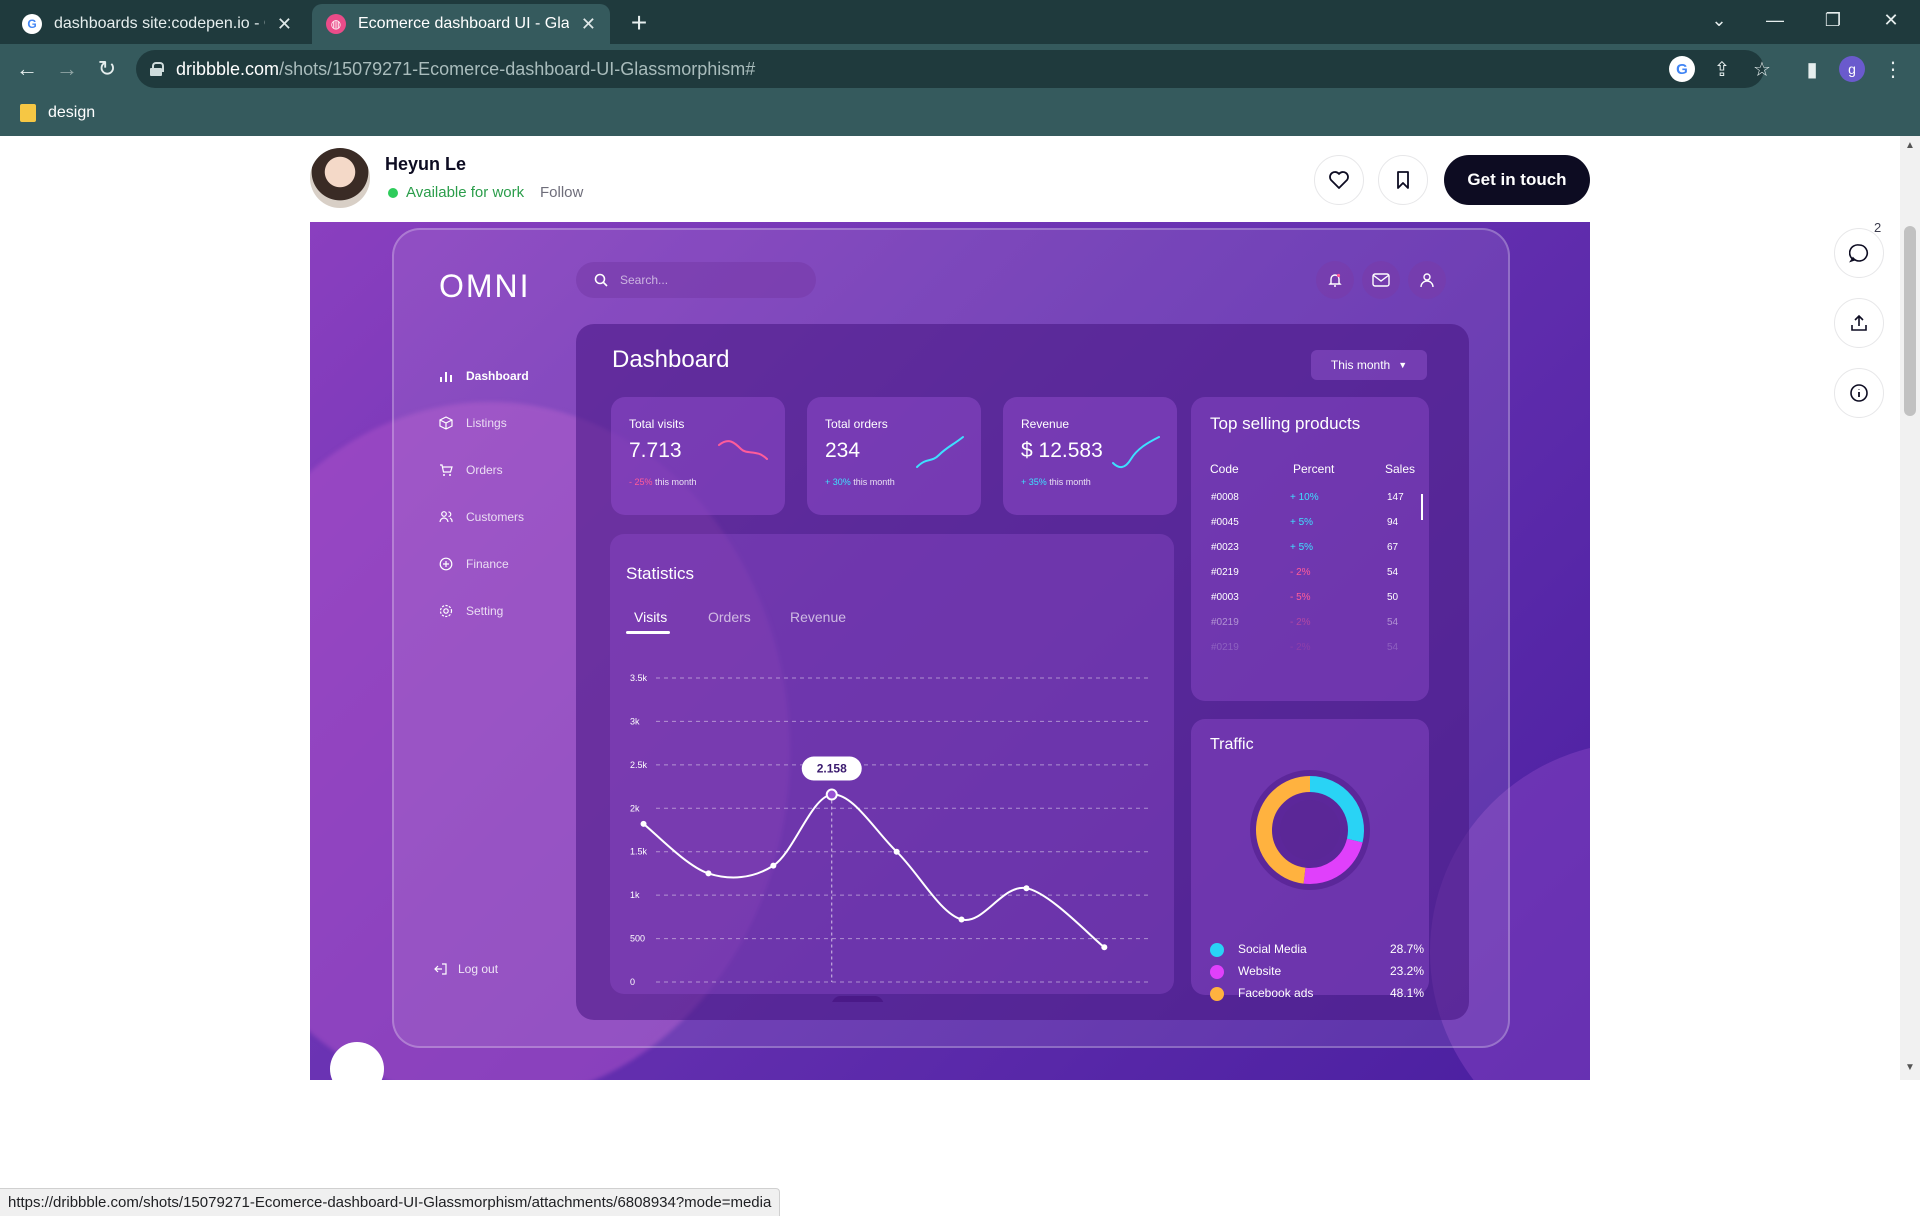 The width and height of the screenshot is (1920, 1216). I want to click on nav-label: Dashboard, so click(497, 376).